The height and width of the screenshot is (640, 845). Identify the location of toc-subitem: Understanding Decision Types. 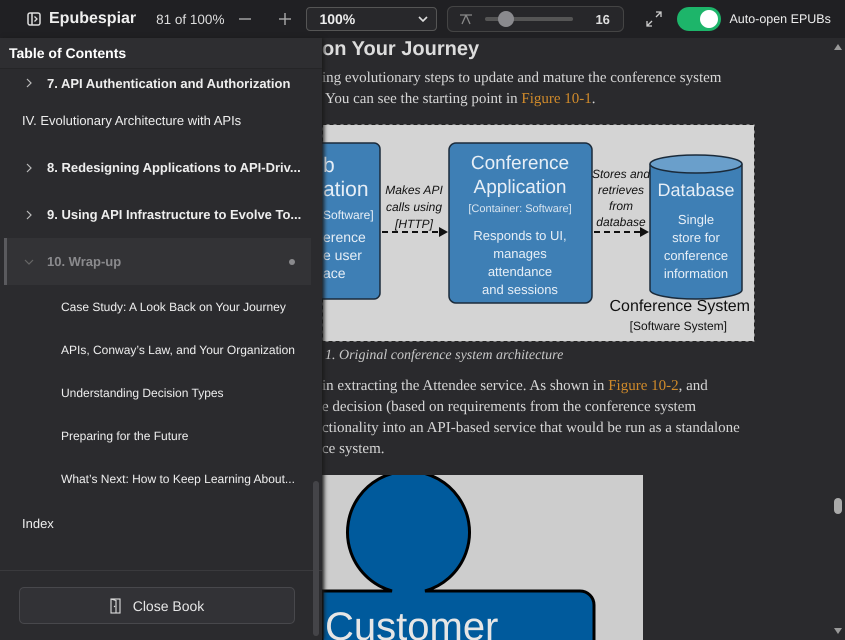
(157, 392).